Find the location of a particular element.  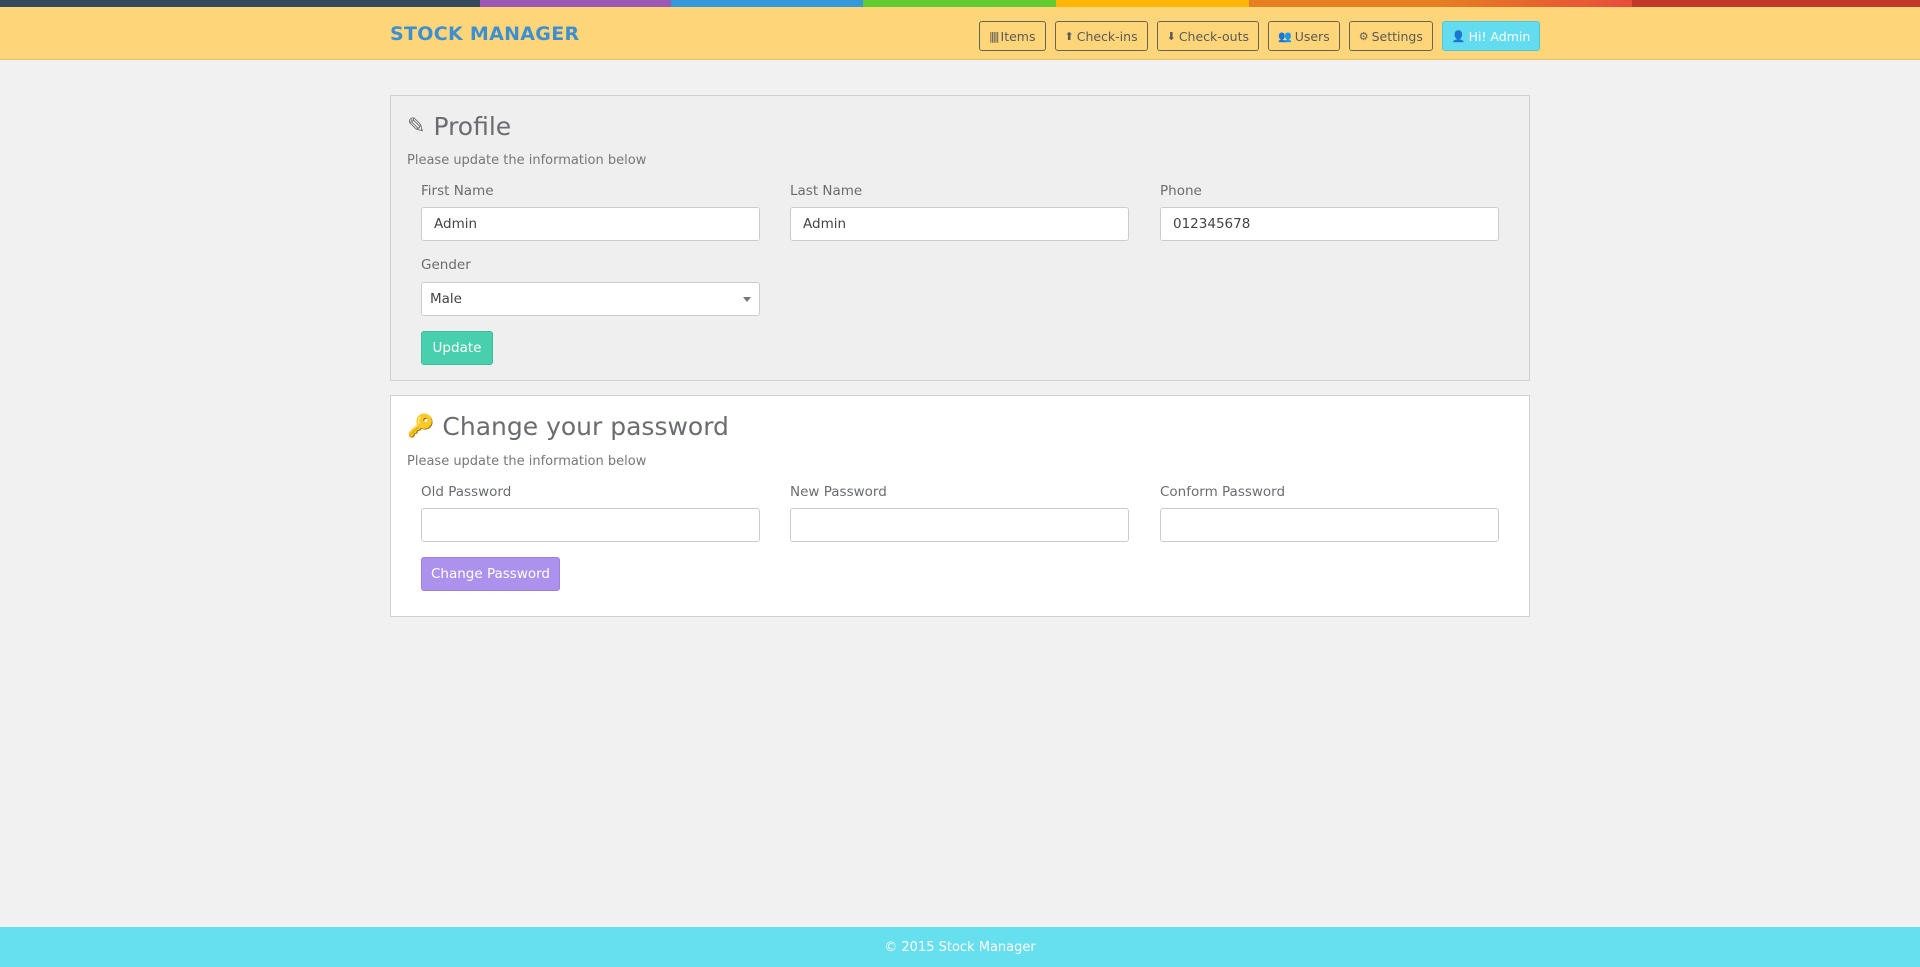

last-name-input: Admin is located at coordinates (959, 224).